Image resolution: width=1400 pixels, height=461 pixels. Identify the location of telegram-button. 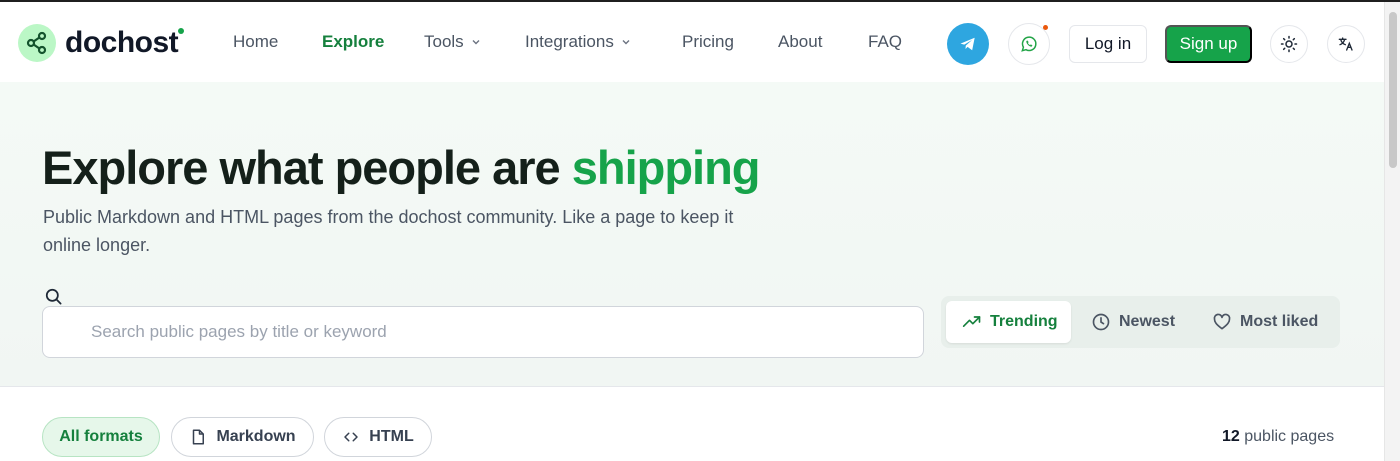
(968, 44).